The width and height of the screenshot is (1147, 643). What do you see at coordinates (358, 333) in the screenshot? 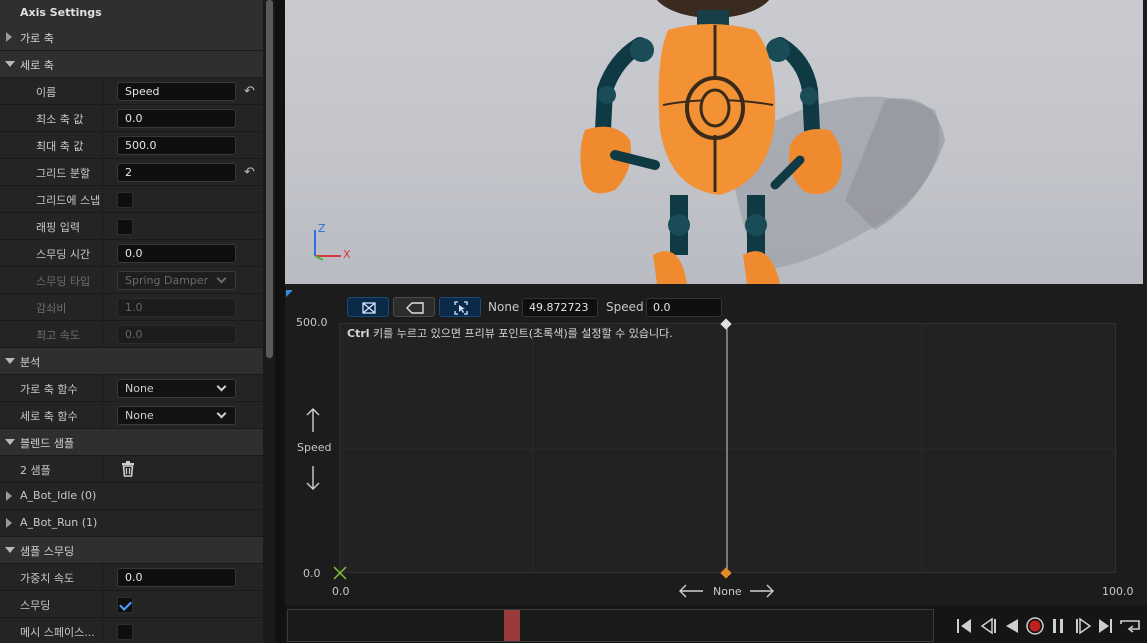
I see `hint-bold: Ctrl` at bounding box center [358, 333].